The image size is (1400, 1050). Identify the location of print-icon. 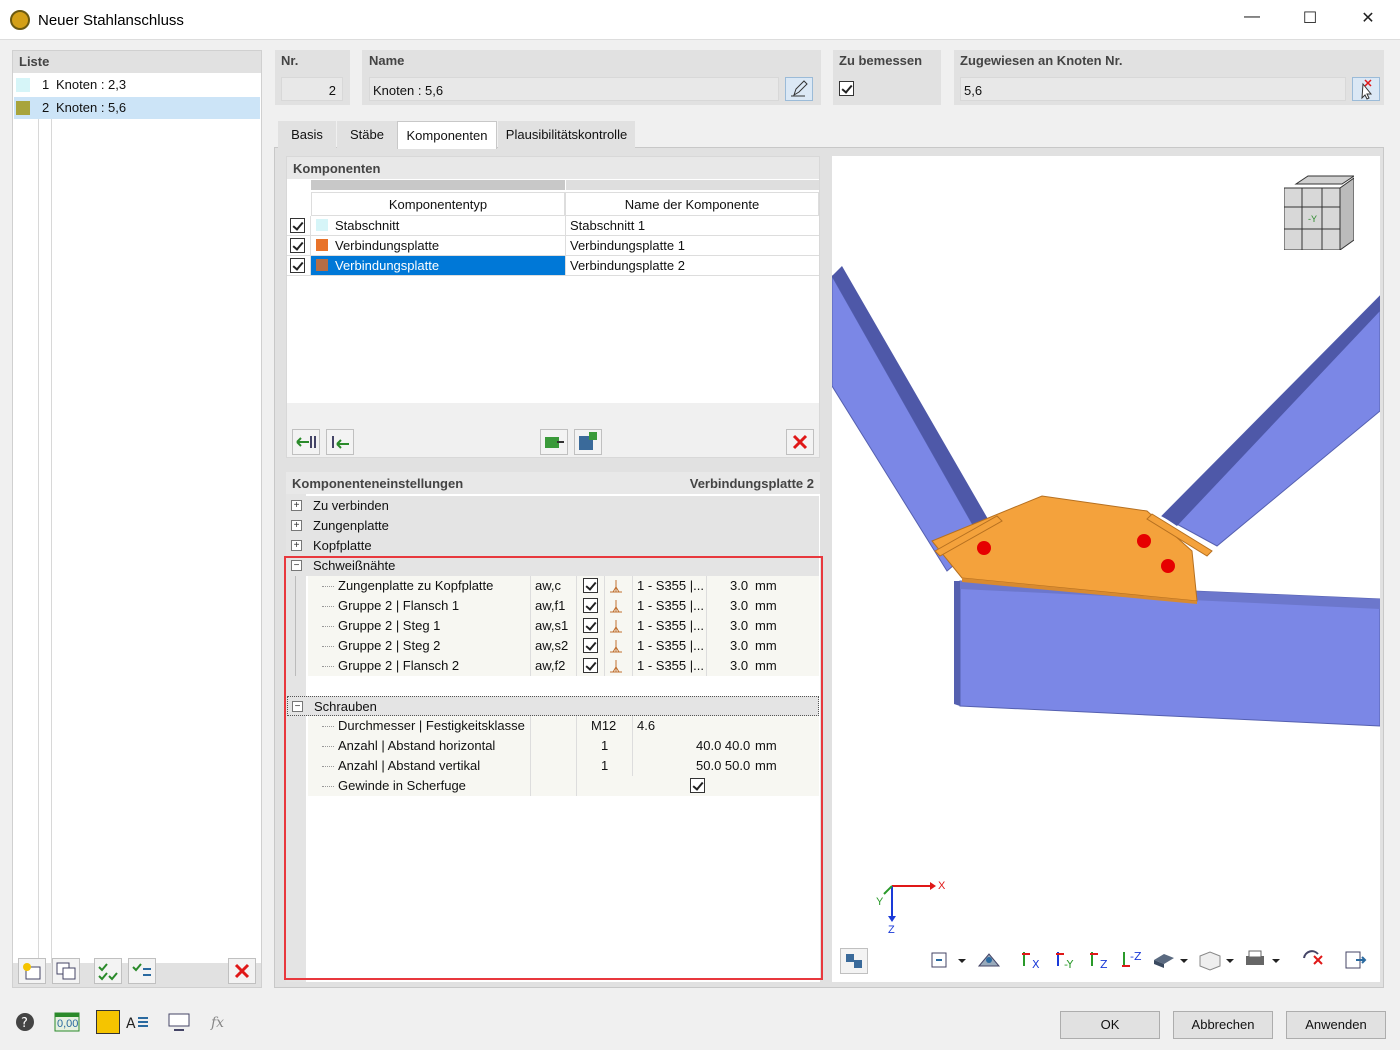
(1263, 961).